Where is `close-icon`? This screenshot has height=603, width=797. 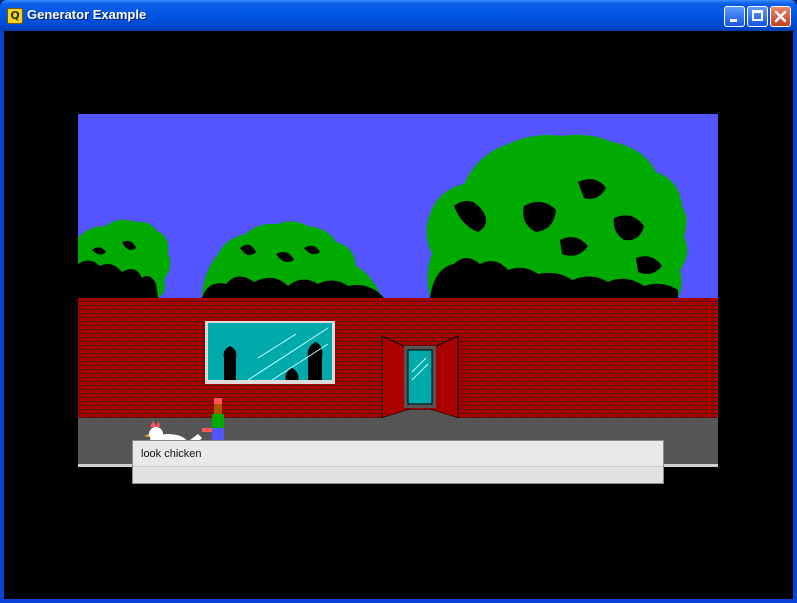
close-icon is located at coordinates (780, 16).